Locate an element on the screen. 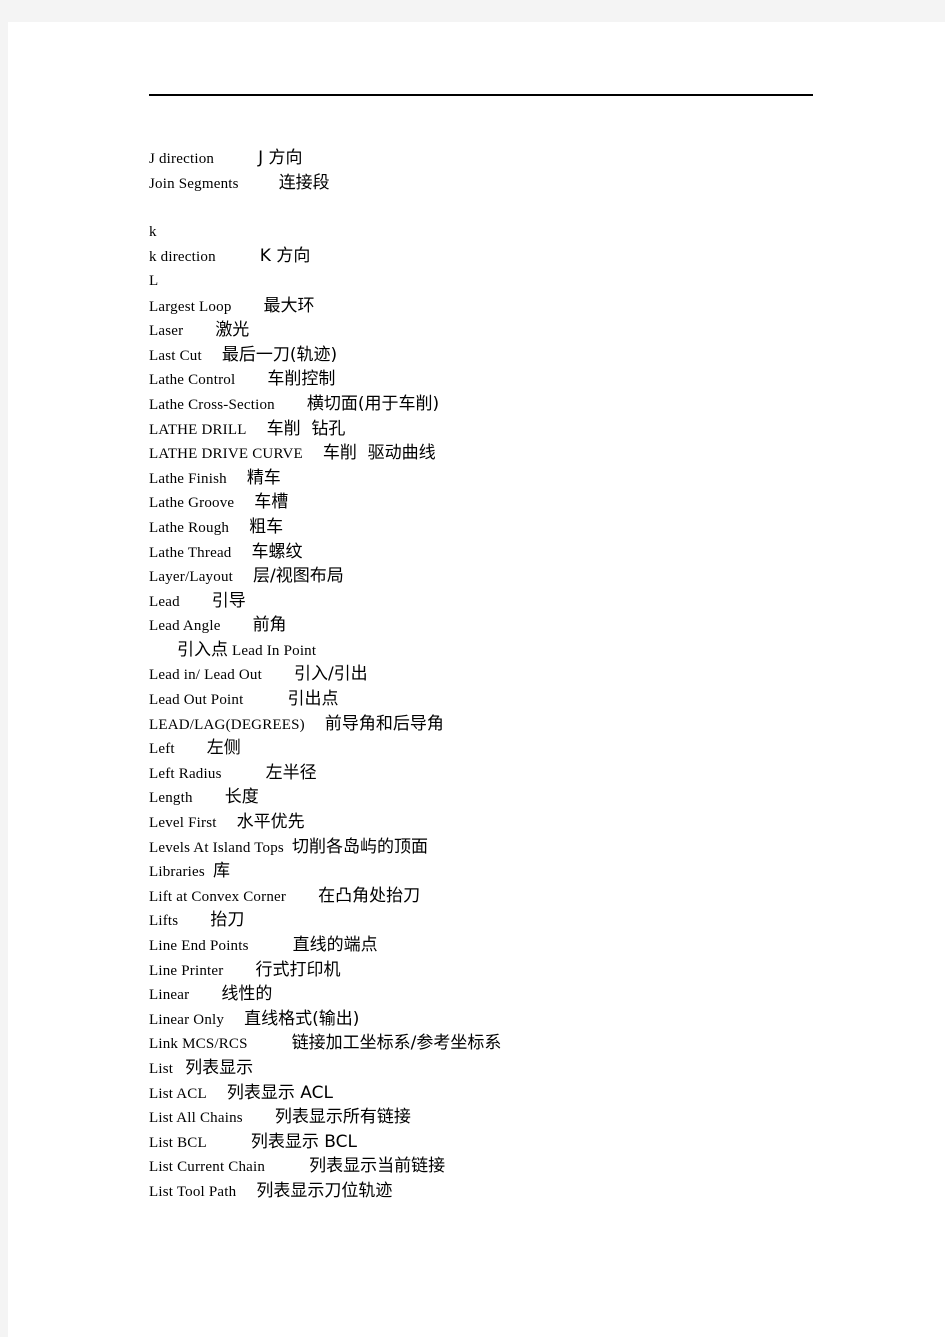  header-separator-rule is located at coordinates (481, 95).